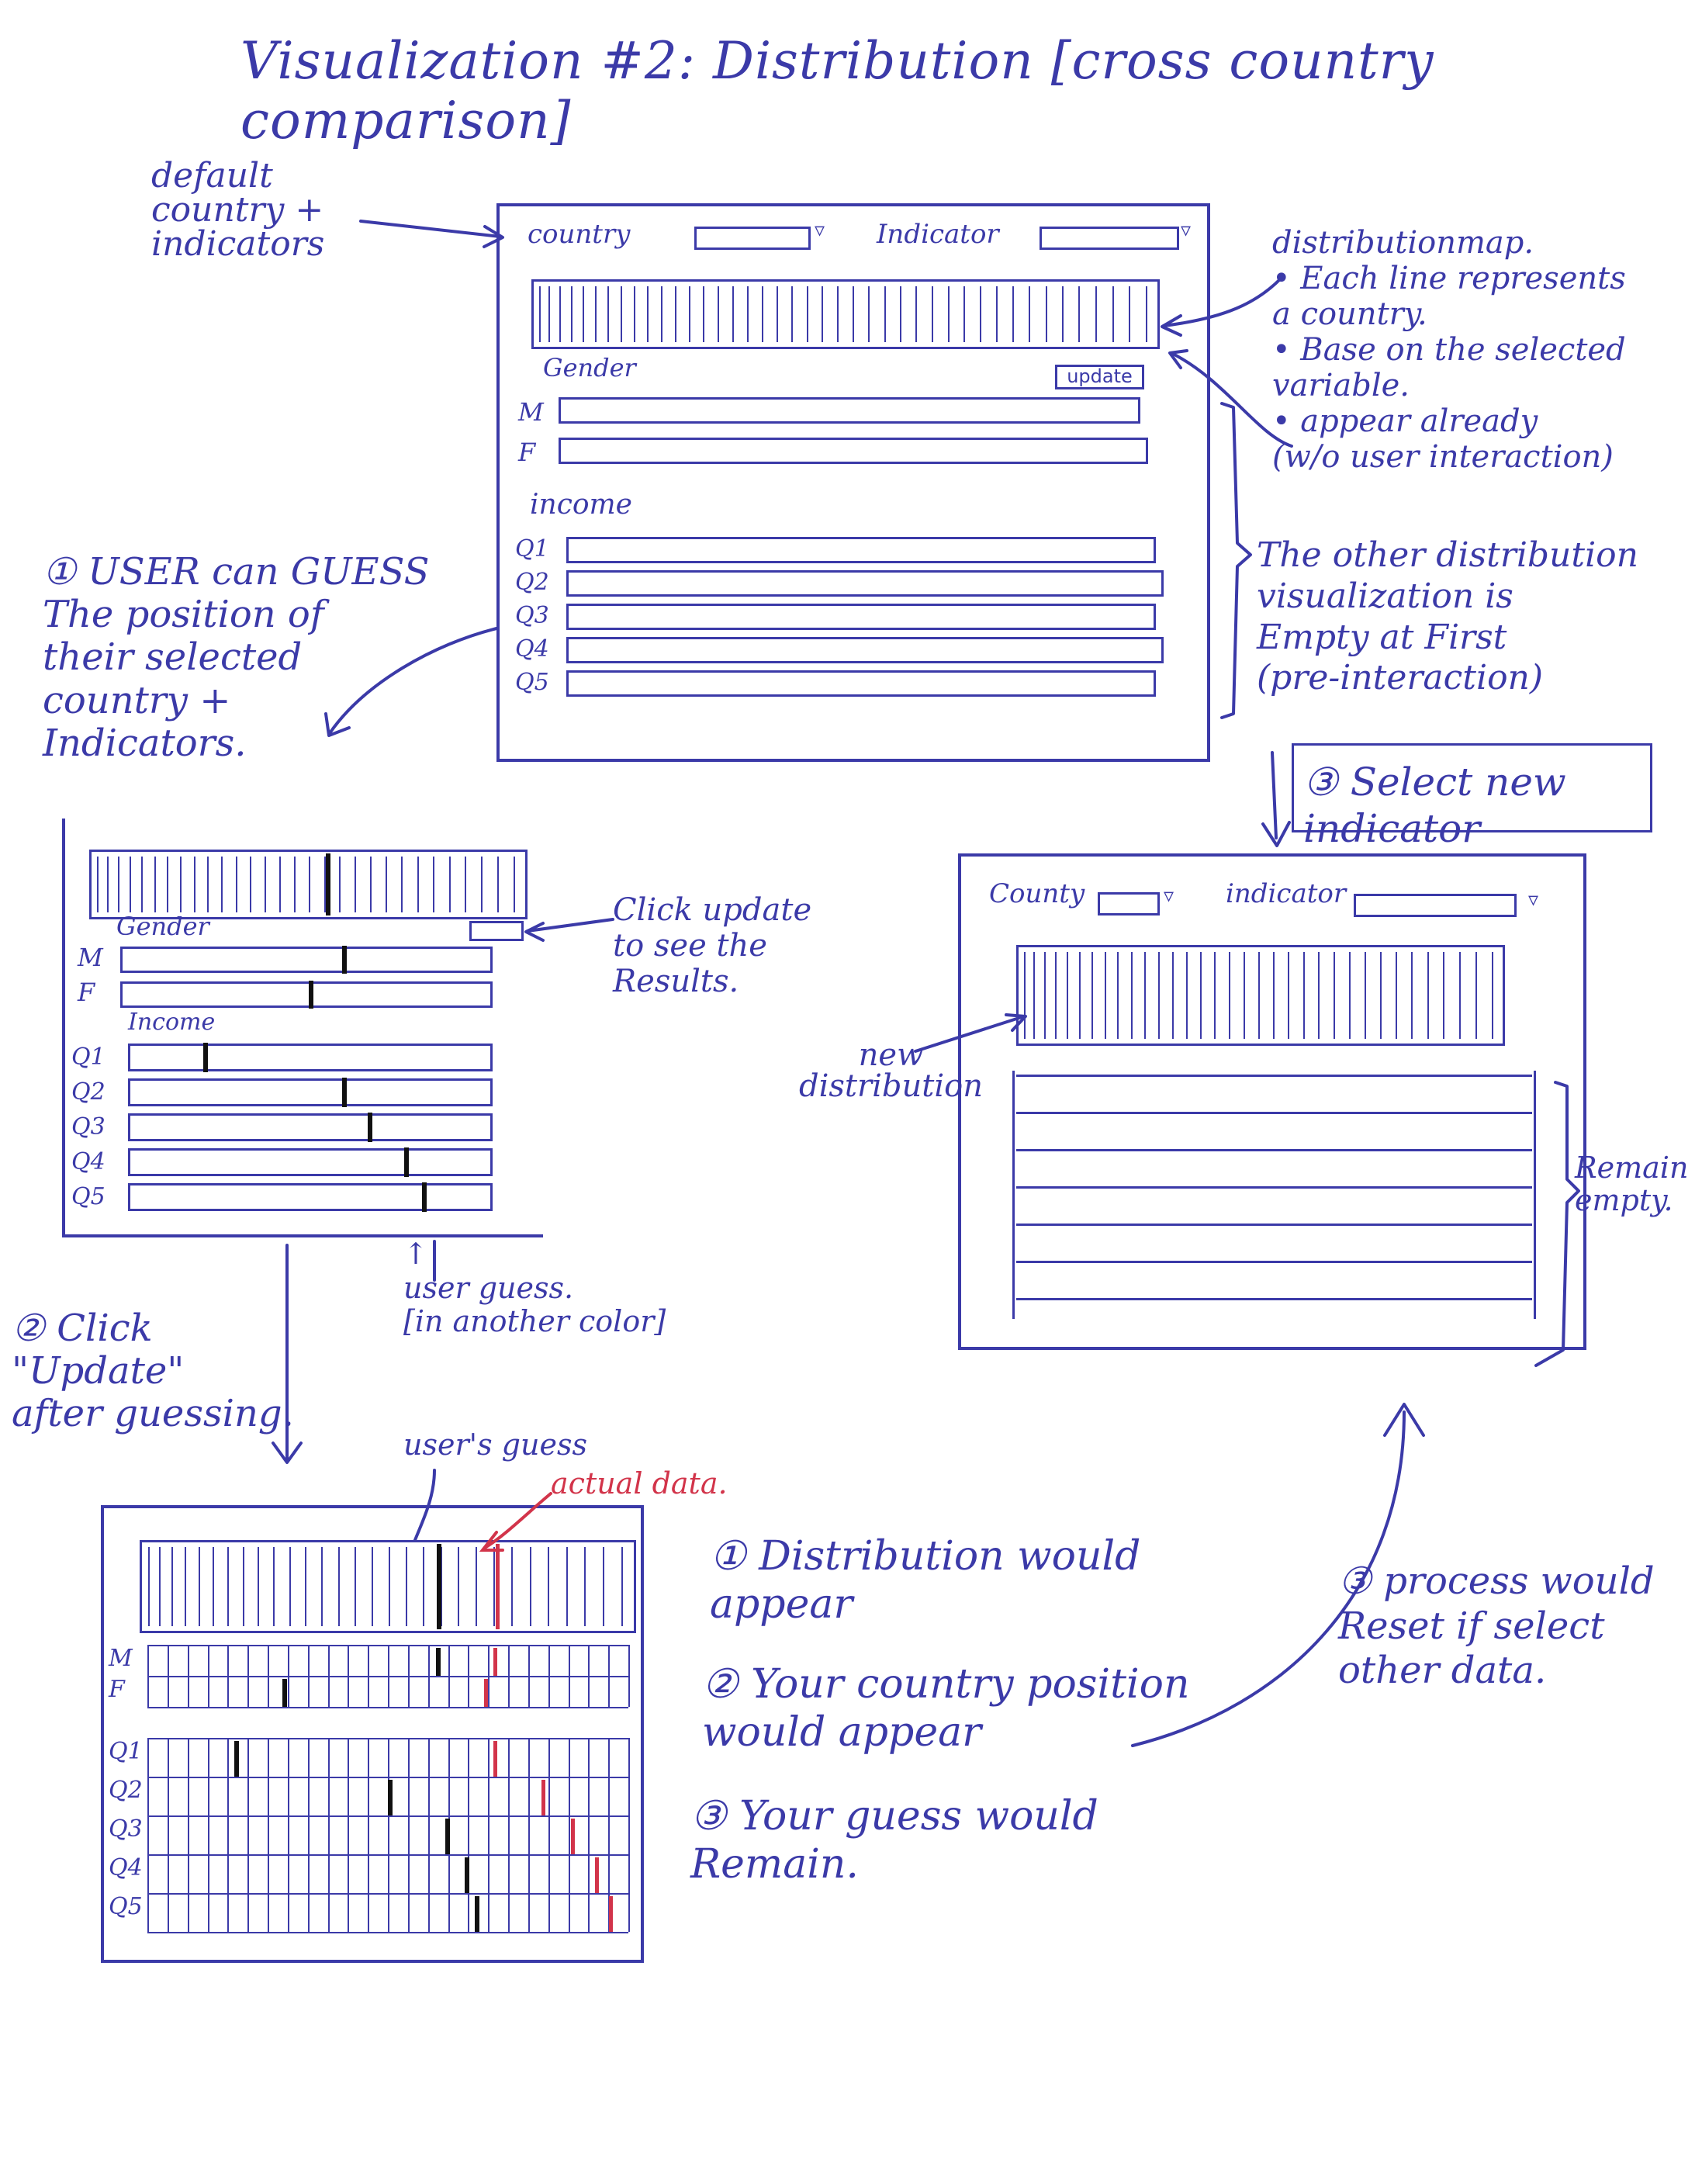 The height and width of the screenshot is (2184, 1702). I want to click on arrow-users-guess, so click(425, 1506).